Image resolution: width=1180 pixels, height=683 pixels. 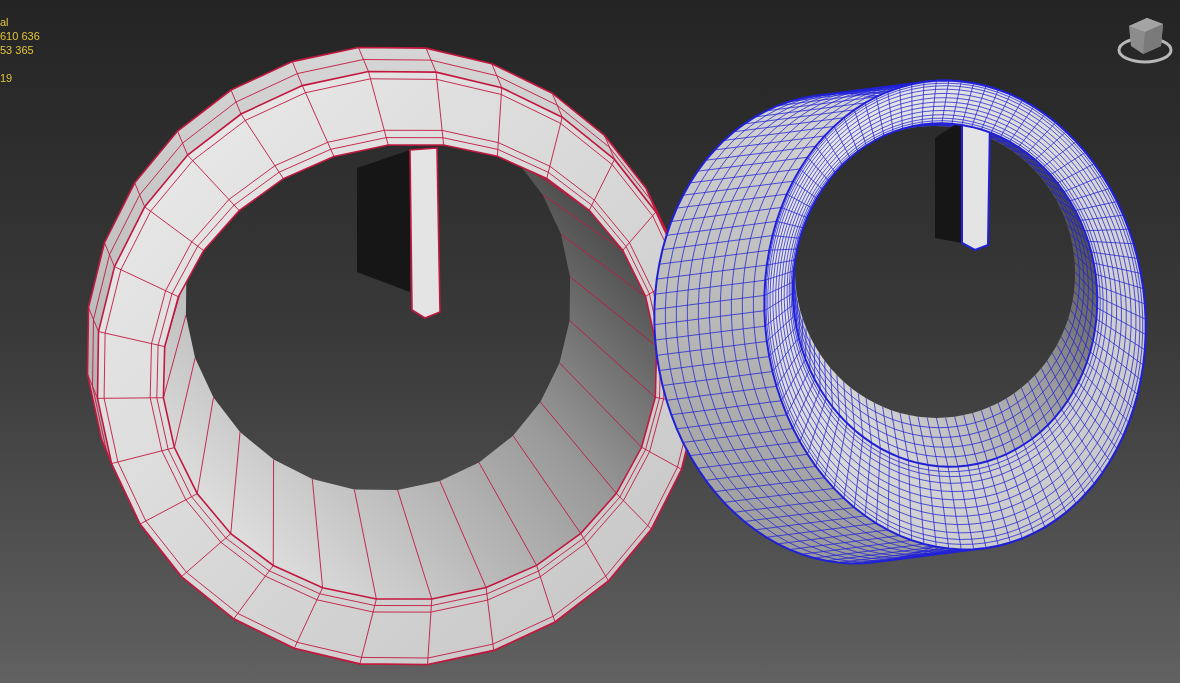 What do you see at coordinates (4, 22) in the screenshot?
I see `stat-text: al` at bounding box center [4, 22].